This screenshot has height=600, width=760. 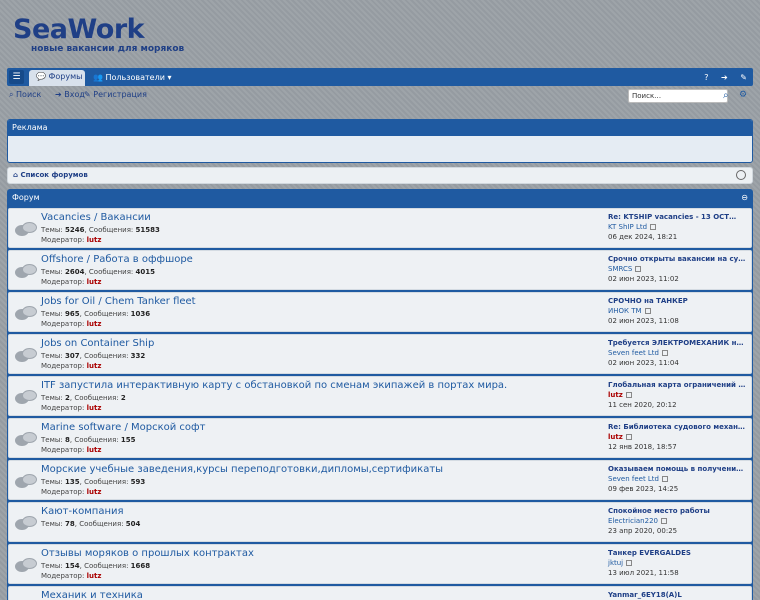 What do you see at coordinates (133, 524) in the screenshot?
I see `post-count: 504` at bounding box center [133, 524].